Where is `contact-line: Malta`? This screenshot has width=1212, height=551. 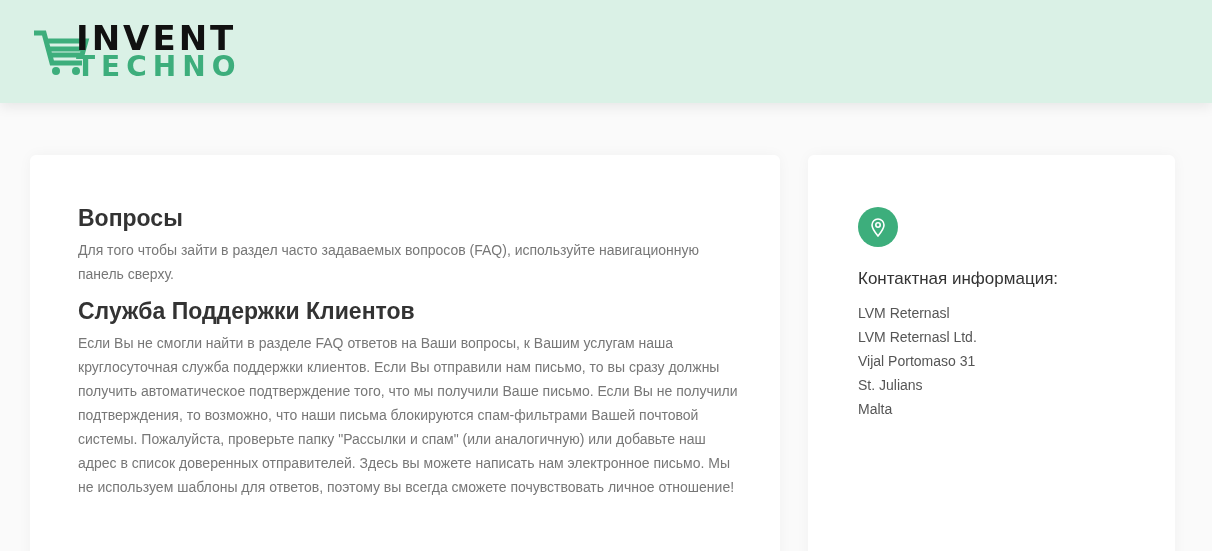
contact-line: Malta is located at coordinates (876, 409).